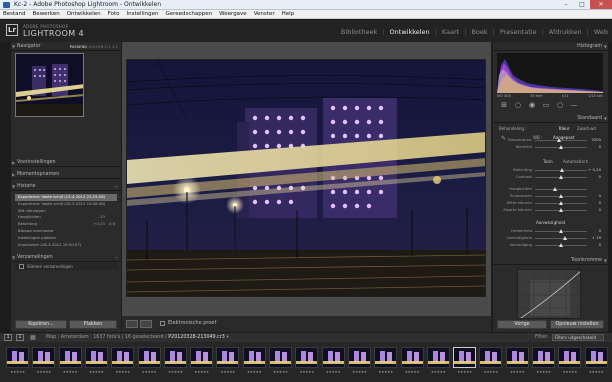 This screenshot has height=382, width=612. Describe the element at coordinates (116, 186) in the screenshot. I see `clear-history-icon: ✕` at that location.